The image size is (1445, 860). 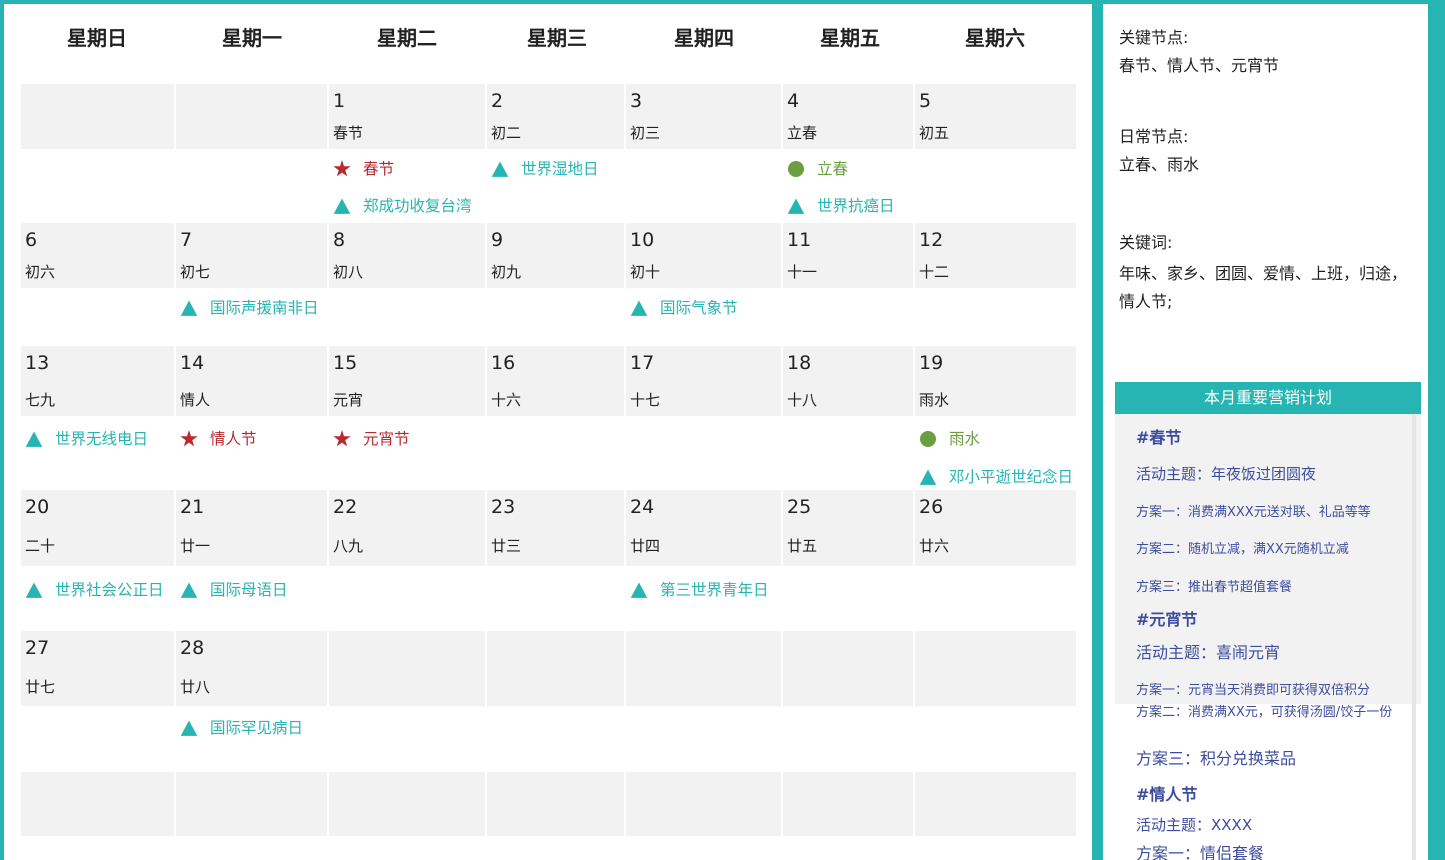 I want to click on plan-theme: 活动主题：XXXX, so click(x=1194, y=825).